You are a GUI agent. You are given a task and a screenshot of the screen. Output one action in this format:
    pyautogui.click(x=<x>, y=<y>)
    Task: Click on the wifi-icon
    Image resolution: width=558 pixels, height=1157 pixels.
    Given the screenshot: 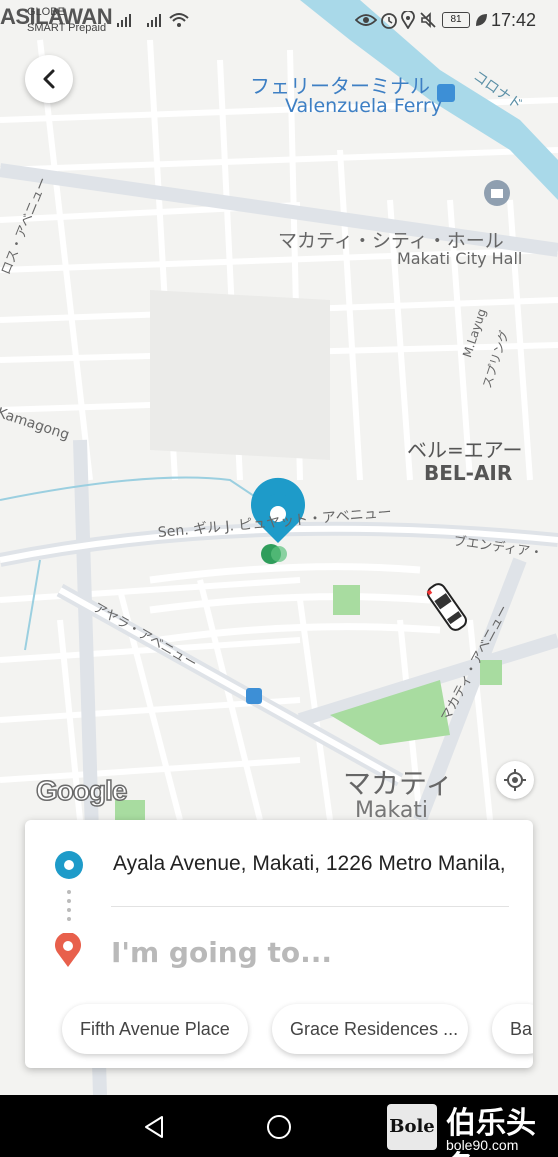 What is the action you would take?
    pyautogui.click(x=179, y=20)
    